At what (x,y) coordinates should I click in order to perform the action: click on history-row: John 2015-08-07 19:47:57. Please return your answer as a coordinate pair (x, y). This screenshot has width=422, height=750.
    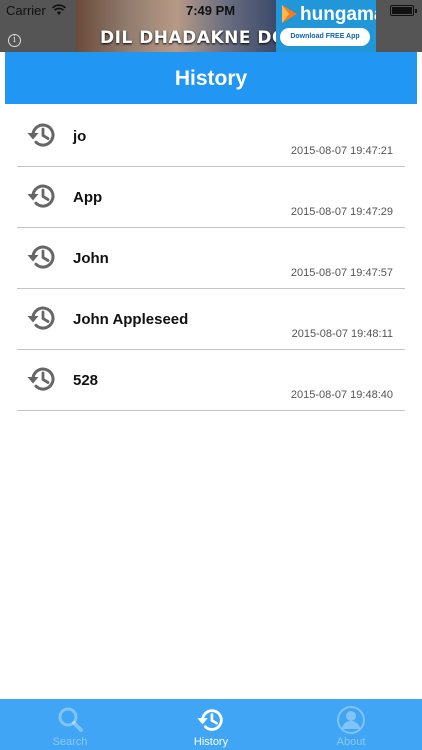
    Looking at the image, I should click on (211, 258).